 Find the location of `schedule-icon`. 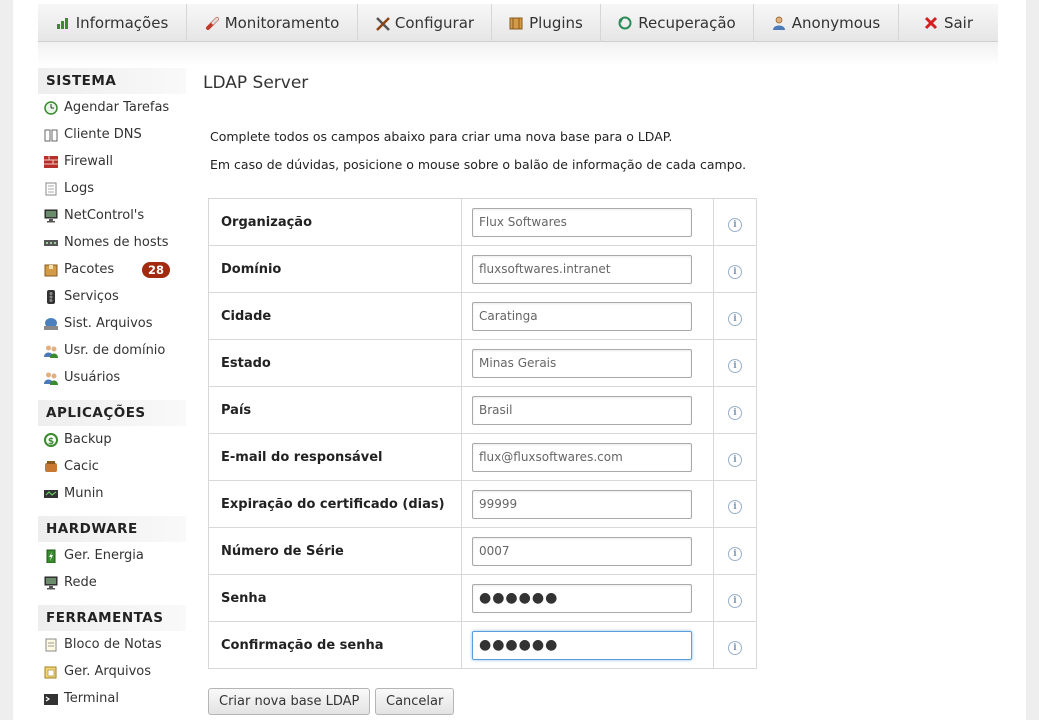

schedule-icon is located at coordinates (51, 107).